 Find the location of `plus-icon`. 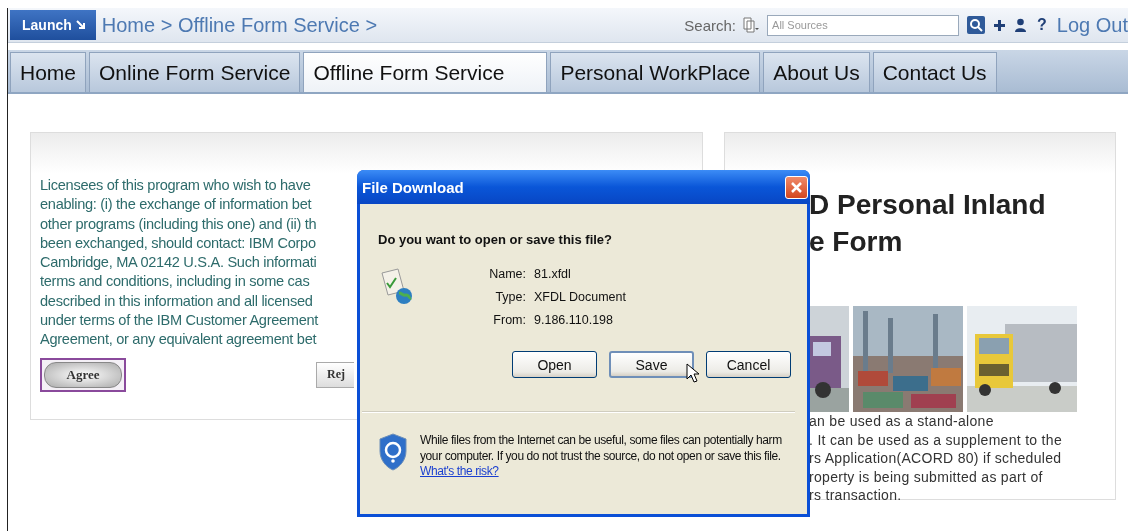

plus-icon is located at coordinates (1000, 25).